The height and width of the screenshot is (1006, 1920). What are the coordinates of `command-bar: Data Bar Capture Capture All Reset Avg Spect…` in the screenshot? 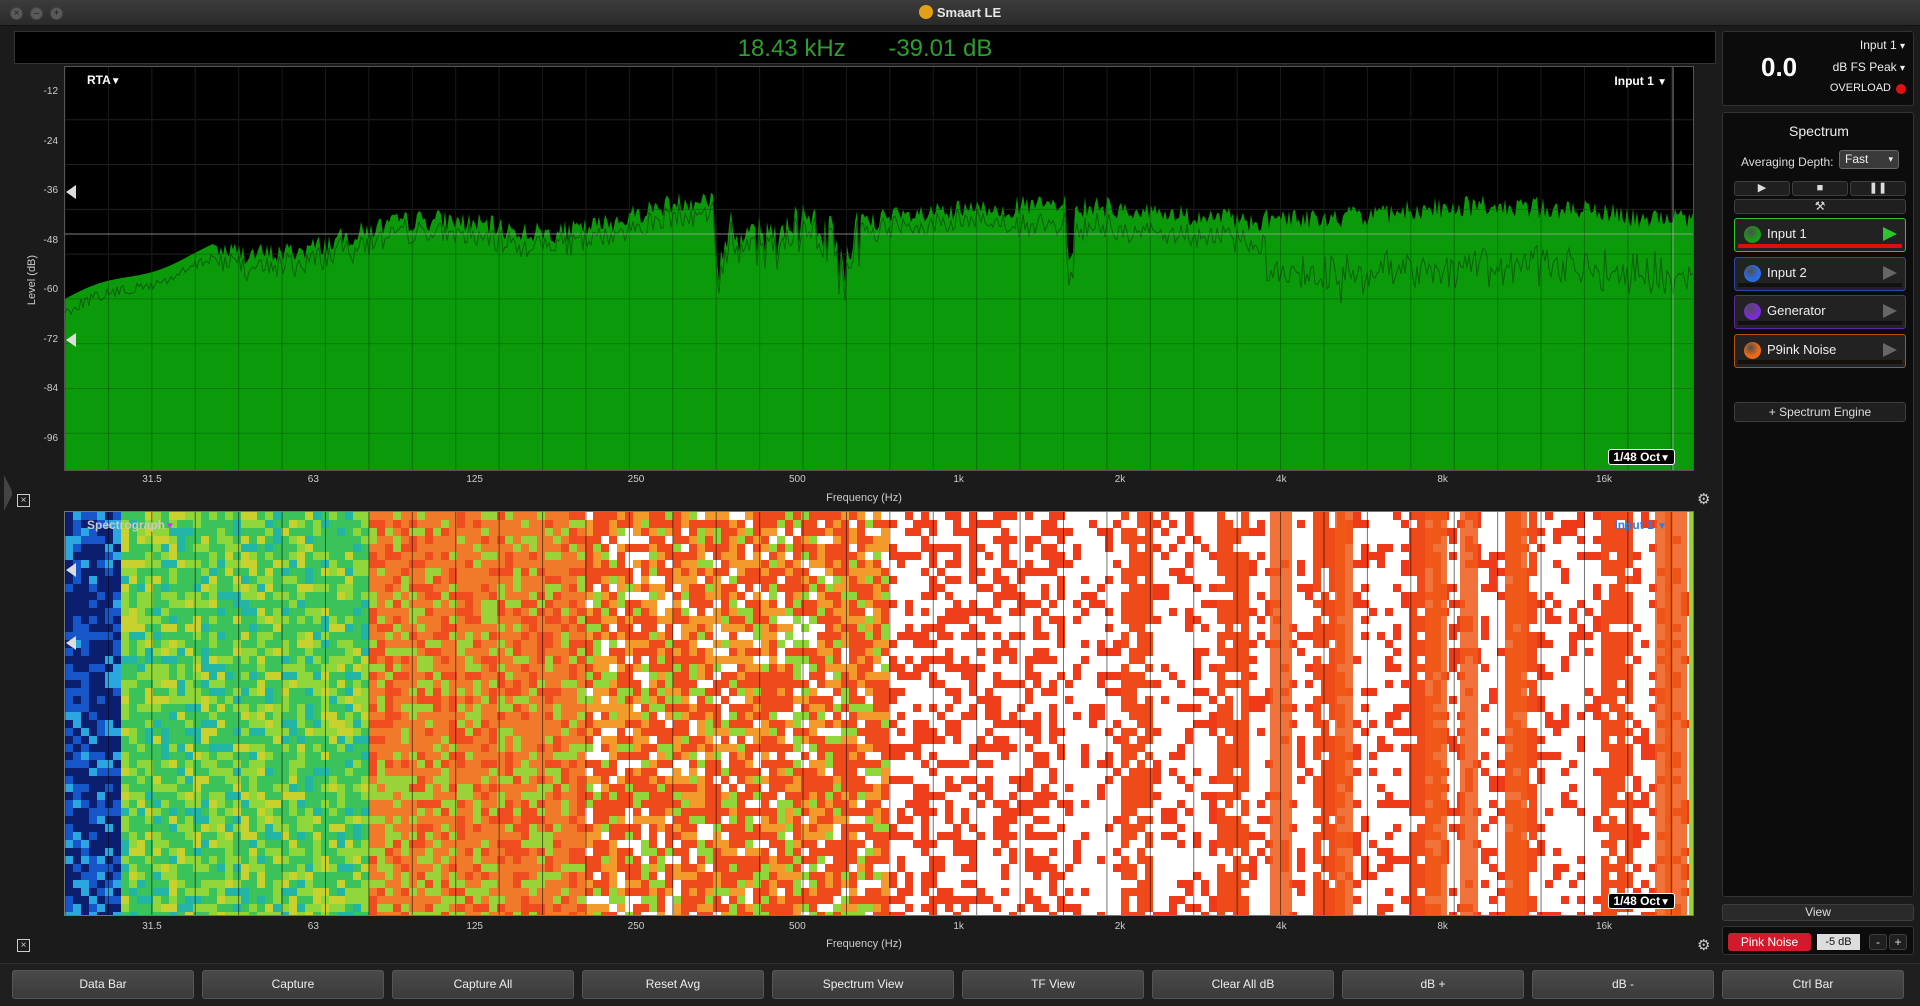 It's located at (960, 984).